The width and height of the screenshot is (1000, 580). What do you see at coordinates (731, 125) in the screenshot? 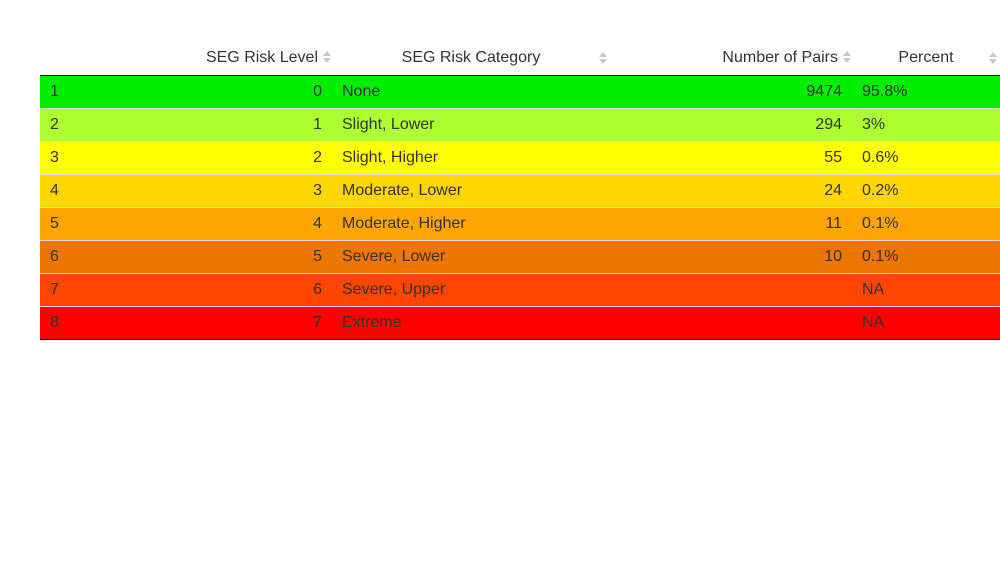
I see `number-of-pairs-cell: 294` at bounding box center [731, 125].